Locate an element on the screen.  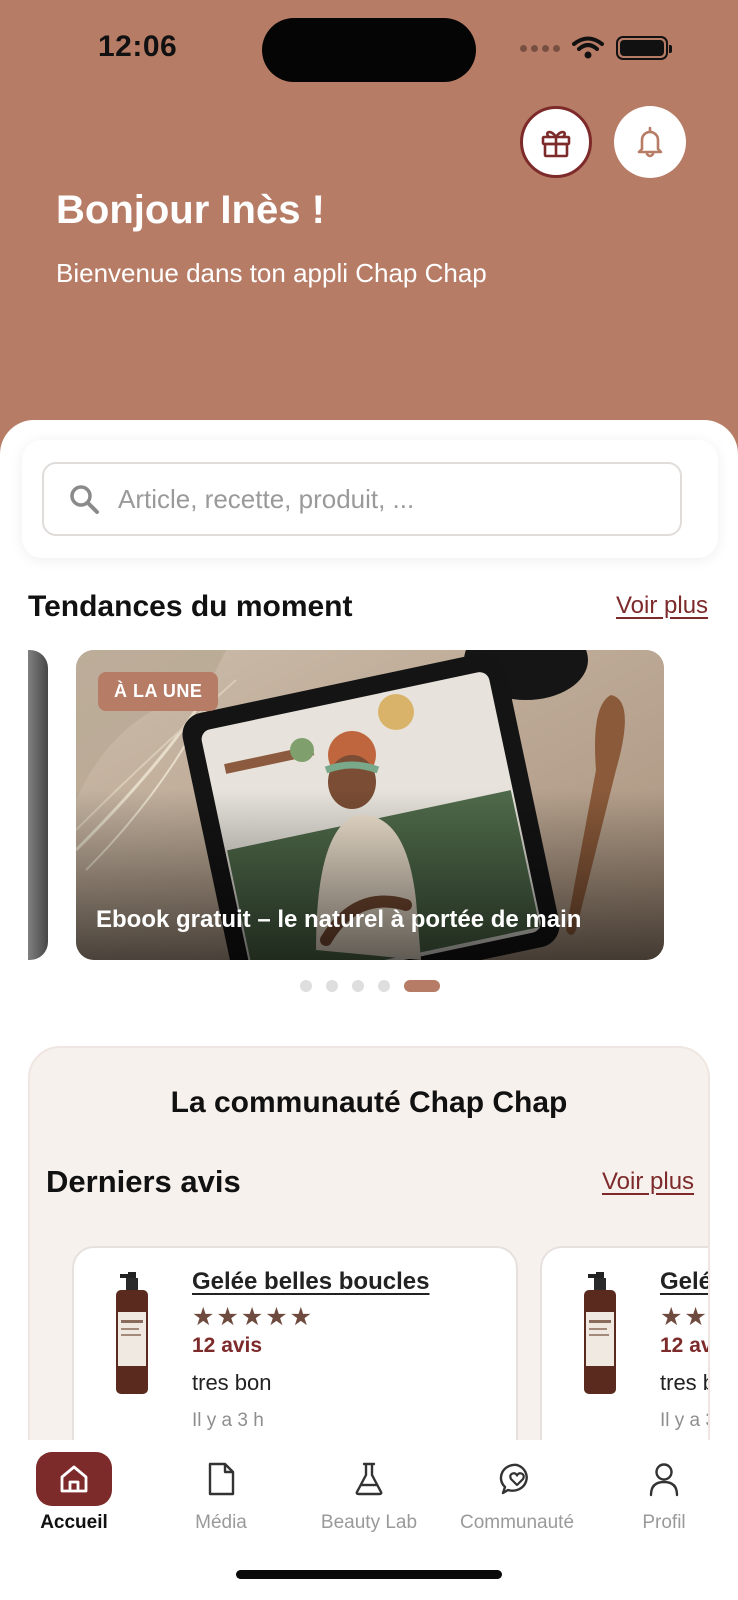
tab-communaute: Communauté is located at coordinates (517, 1493).